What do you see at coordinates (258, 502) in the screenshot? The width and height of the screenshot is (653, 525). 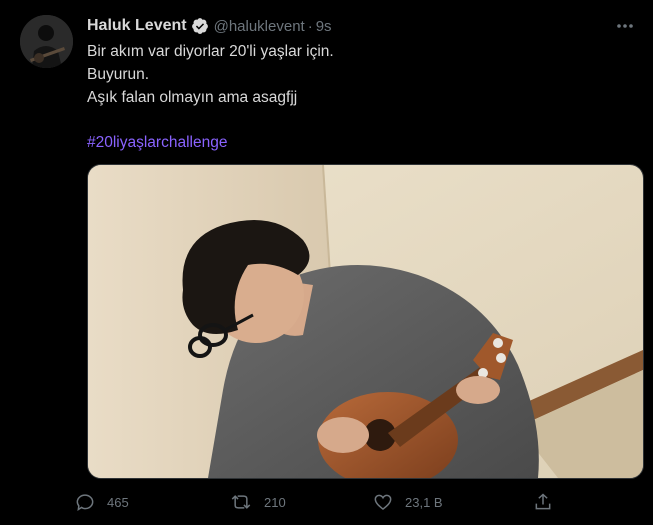 I see `retweet-button: 210` at bounding box center [258, 502].